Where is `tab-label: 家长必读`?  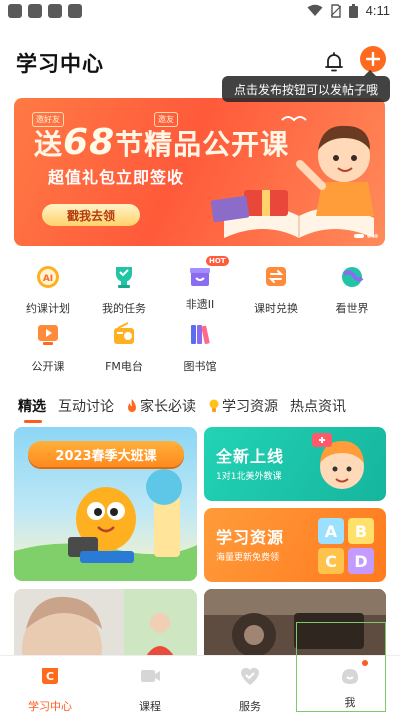
tab-label: 家长必读 is located at coordinates (168, 407).